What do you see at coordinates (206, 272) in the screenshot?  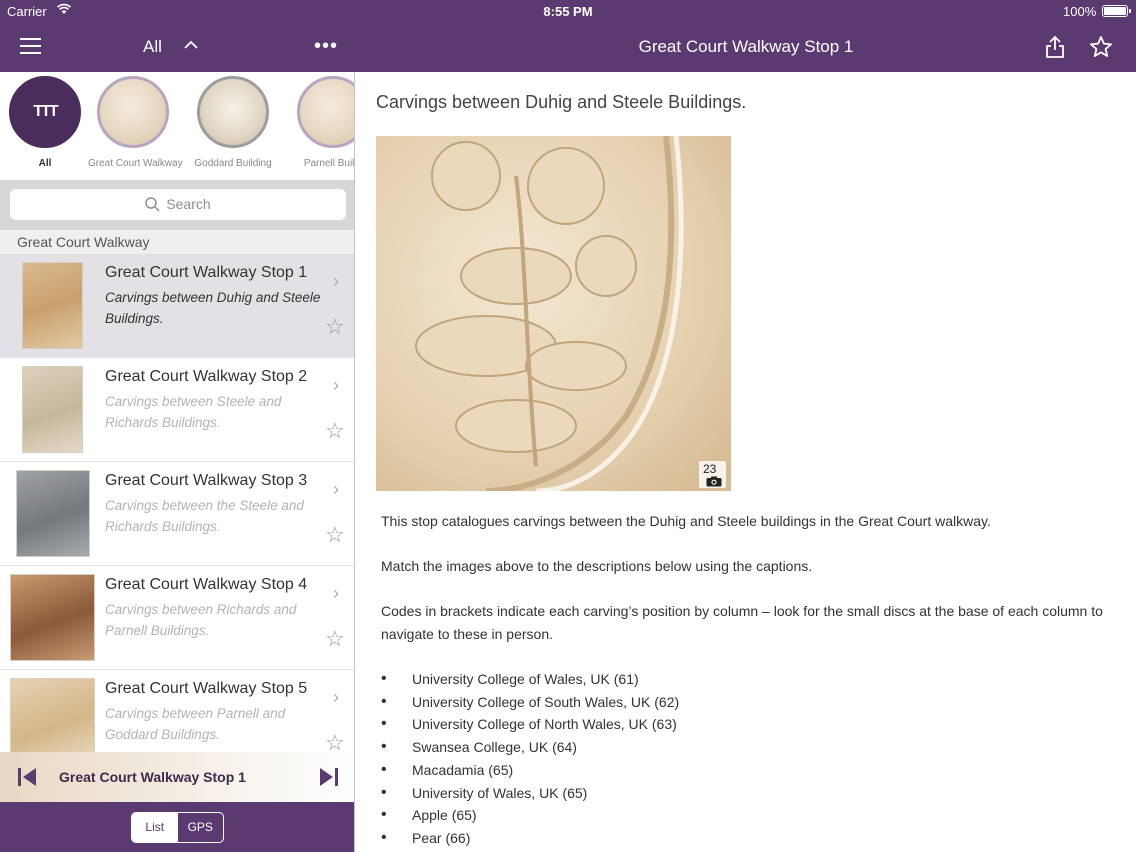 I see `stop-title: Great Court Walkway Stop 1` at bounding box center [206, 272].